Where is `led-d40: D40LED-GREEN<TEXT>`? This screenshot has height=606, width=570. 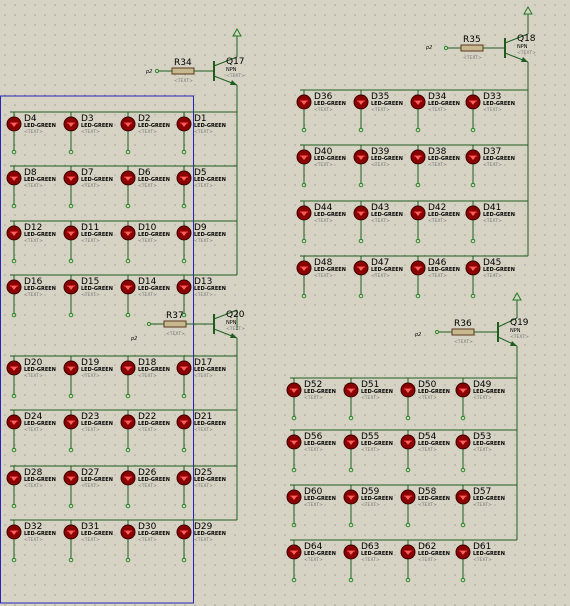 led-d40: D40LED-GREEN<TEXT> is located at coordinates (321, 166).